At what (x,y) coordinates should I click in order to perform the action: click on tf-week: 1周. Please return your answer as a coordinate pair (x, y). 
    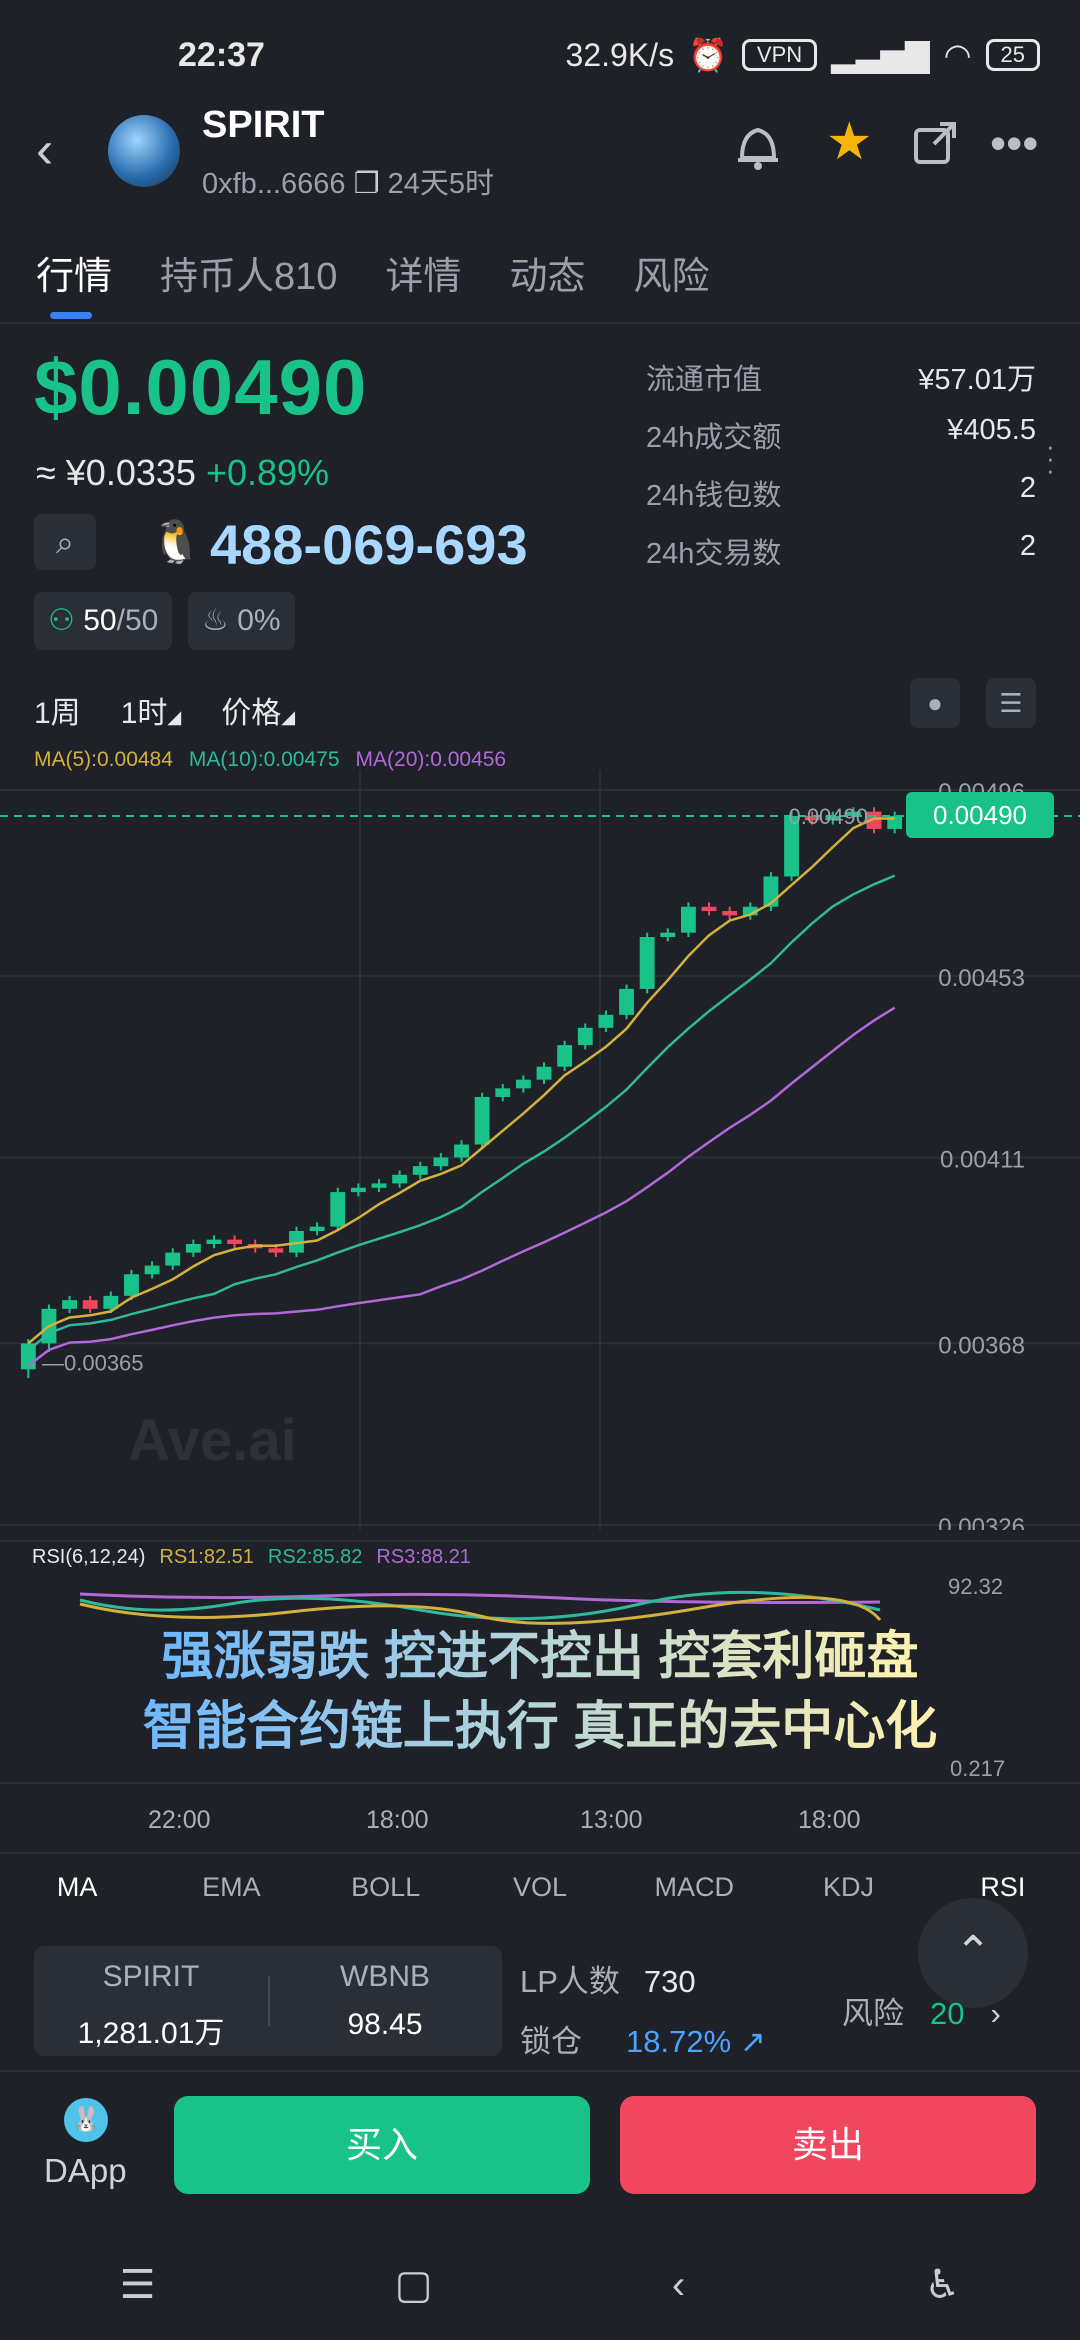
    Looking at the image, I should click on (57, 710).